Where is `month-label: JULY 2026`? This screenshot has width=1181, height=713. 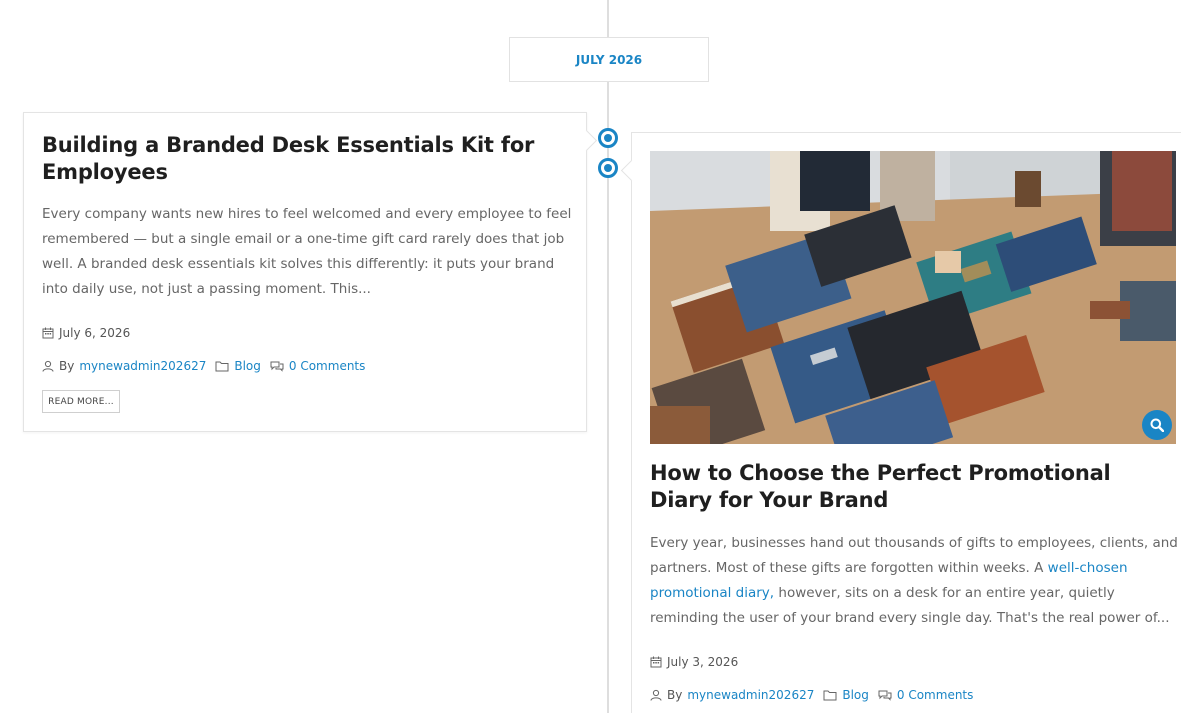
month-label: JULY 2026 is located at coordinates (609, 59).